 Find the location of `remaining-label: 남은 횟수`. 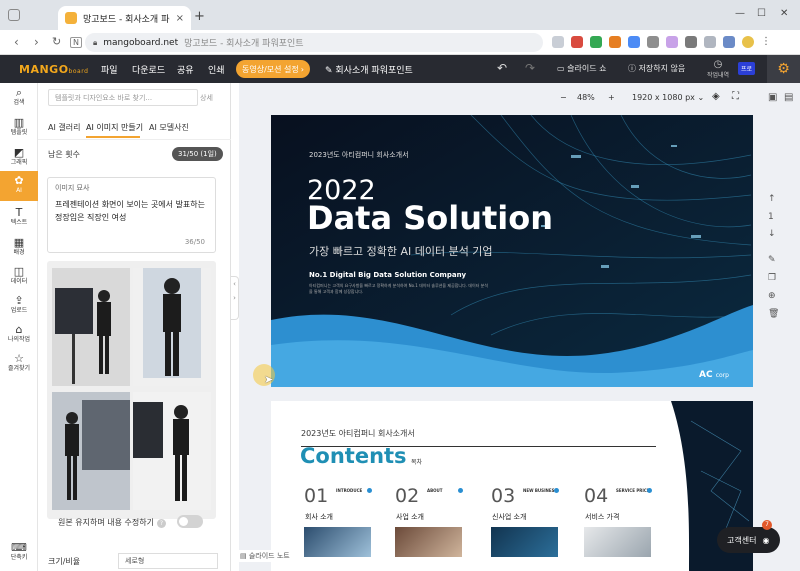

remaining-label: 남은 횟수 is located at coordinates (64, 154).